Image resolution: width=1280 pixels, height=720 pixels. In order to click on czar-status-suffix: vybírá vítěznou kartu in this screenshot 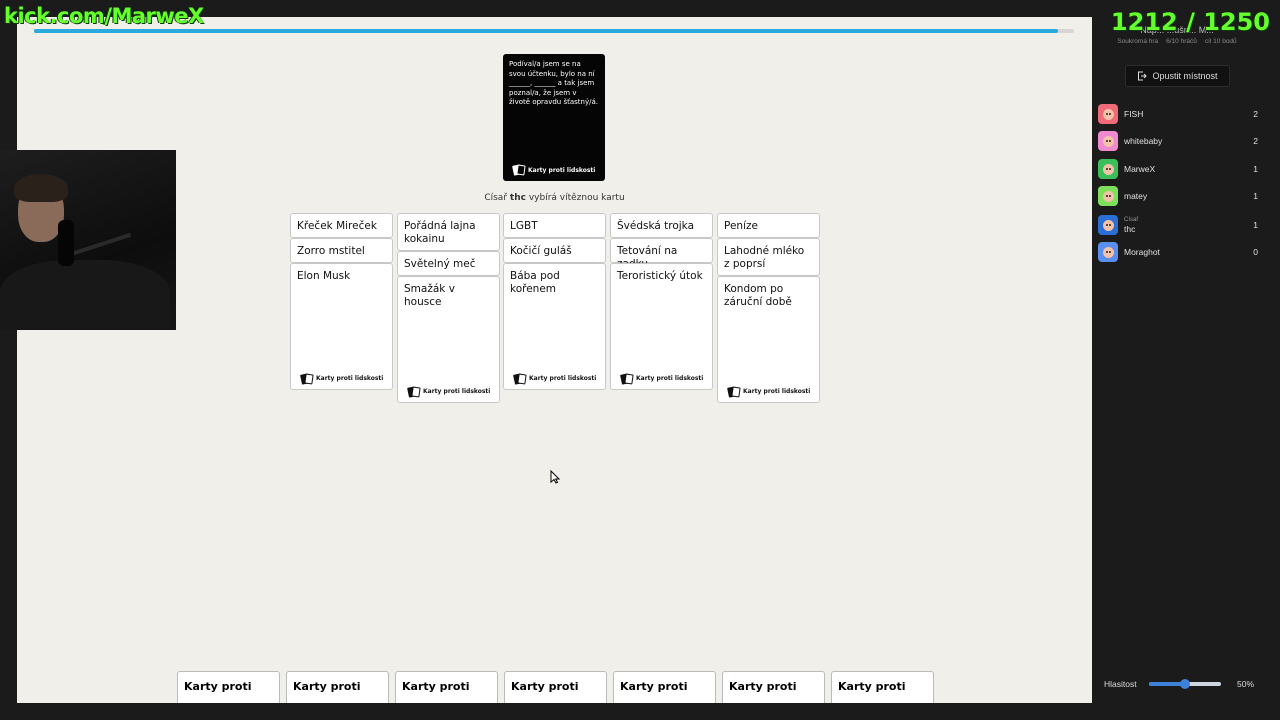, I will do `click(576, 198)`.